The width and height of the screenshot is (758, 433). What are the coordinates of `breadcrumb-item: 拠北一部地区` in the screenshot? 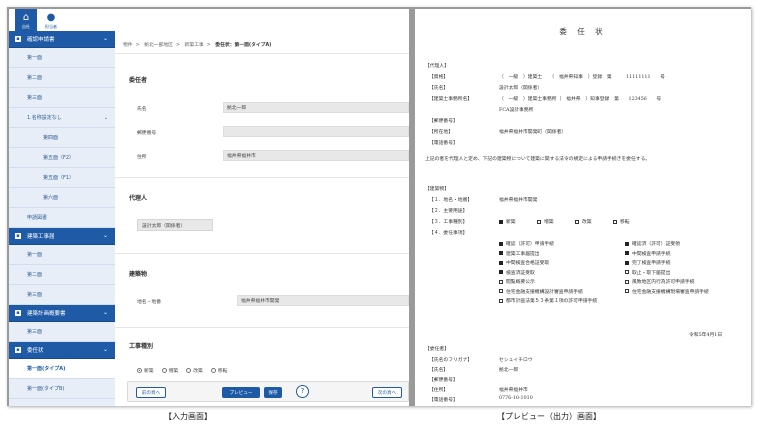 It's located at (158, 45).